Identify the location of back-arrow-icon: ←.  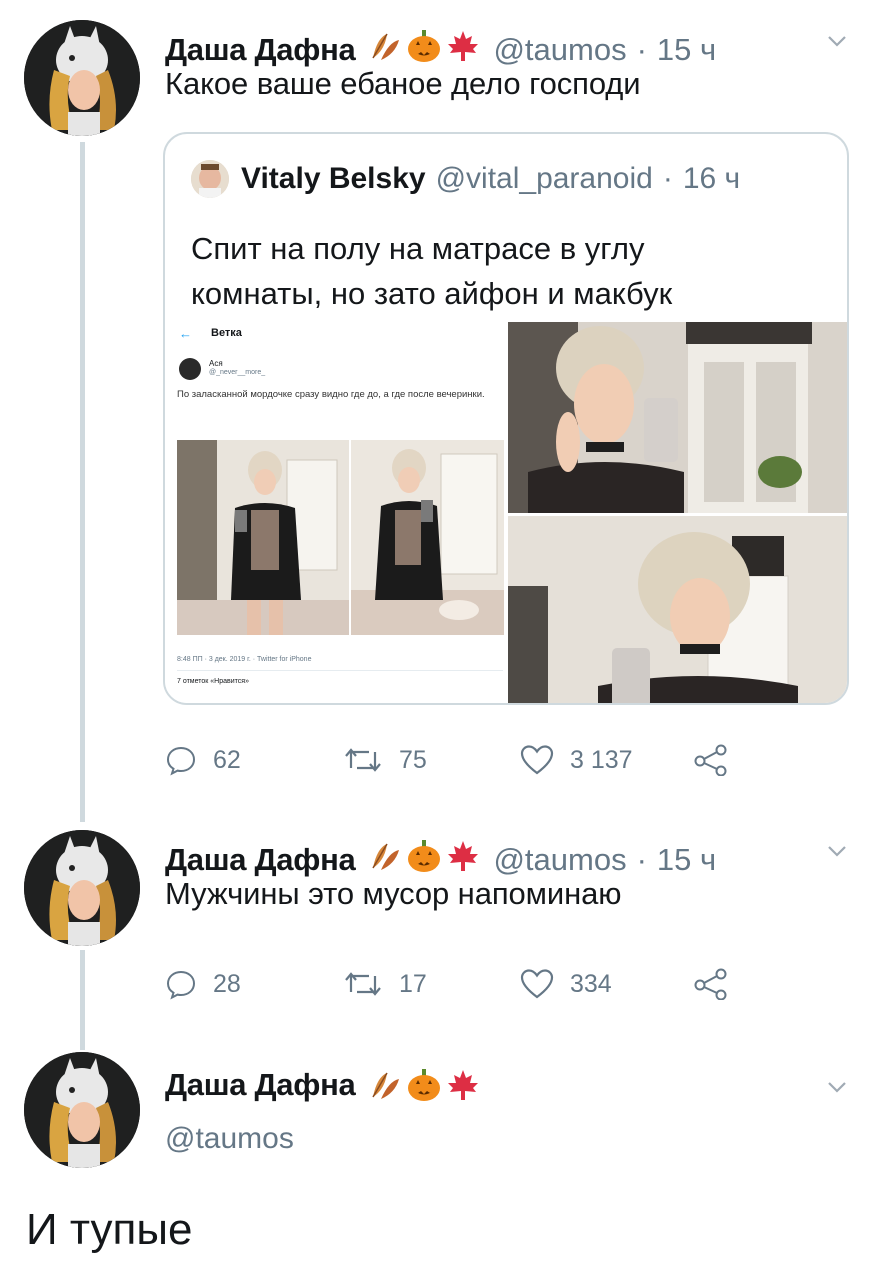
(185, 333).